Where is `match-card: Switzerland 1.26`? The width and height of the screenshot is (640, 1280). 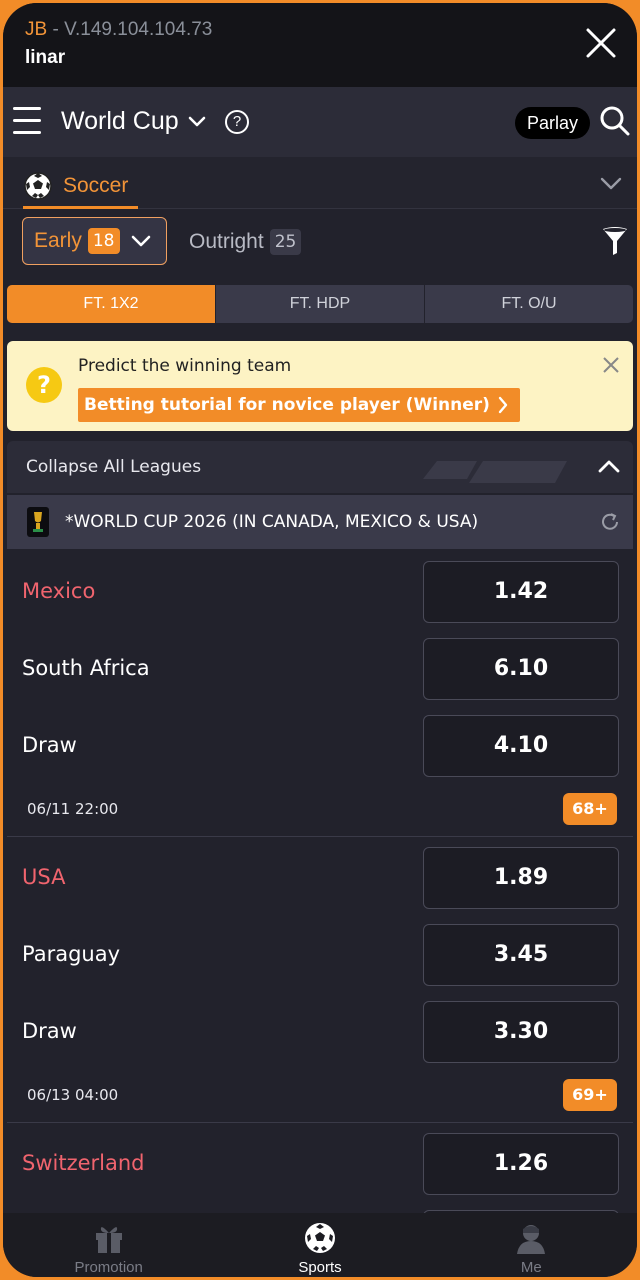
match-card: Switzerland 1.26 is located at coordinates (320, 1172).